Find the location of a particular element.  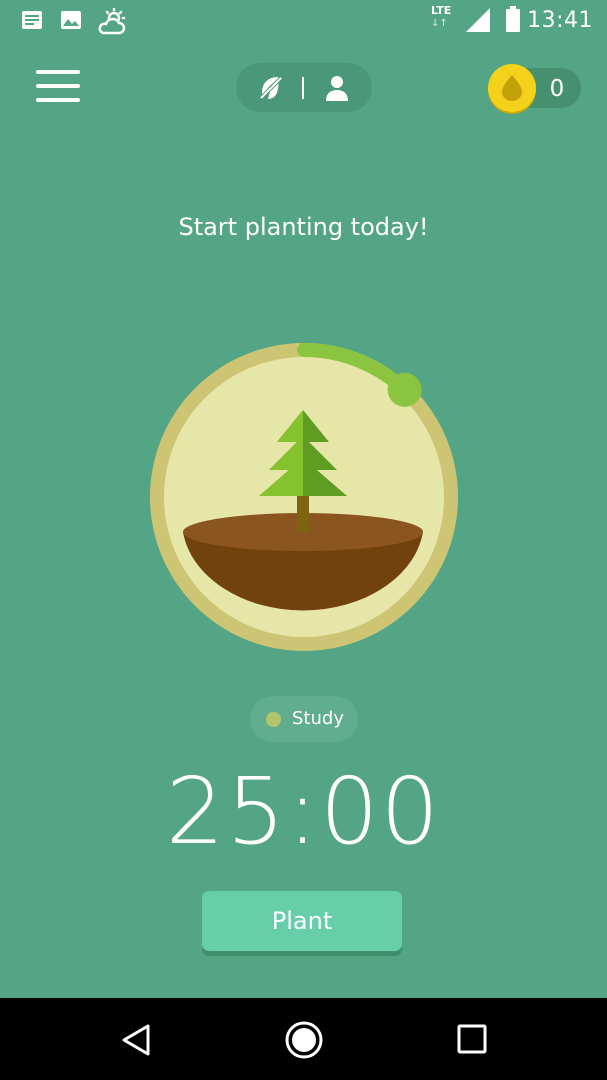

tag-selector: Study is located at coordinates (304, 719).